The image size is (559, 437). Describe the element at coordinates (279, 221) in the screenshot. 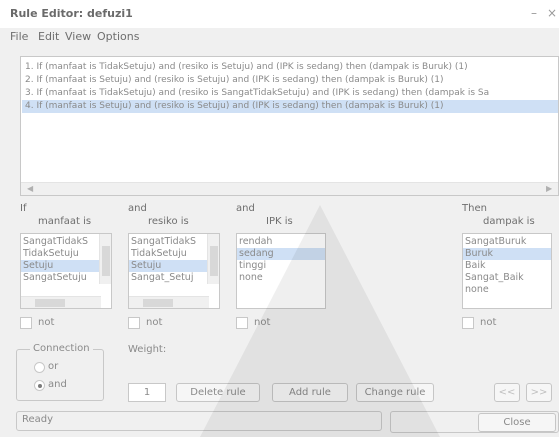

I see `ipk-label: IPK is` at that location.